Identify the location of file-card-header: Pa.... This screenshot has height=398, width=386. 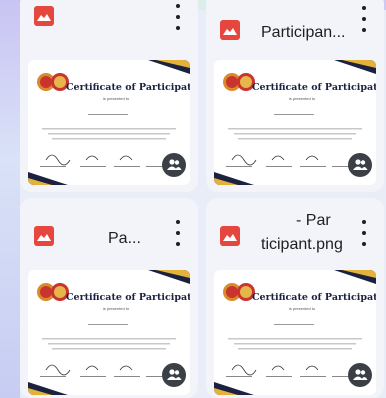
(109, 226).